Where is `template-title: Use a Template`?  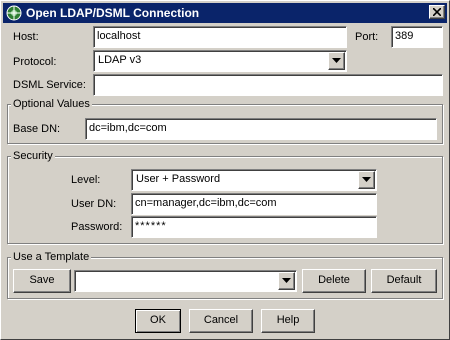
template-title: Use a Template is located at coordinates (51, 257).